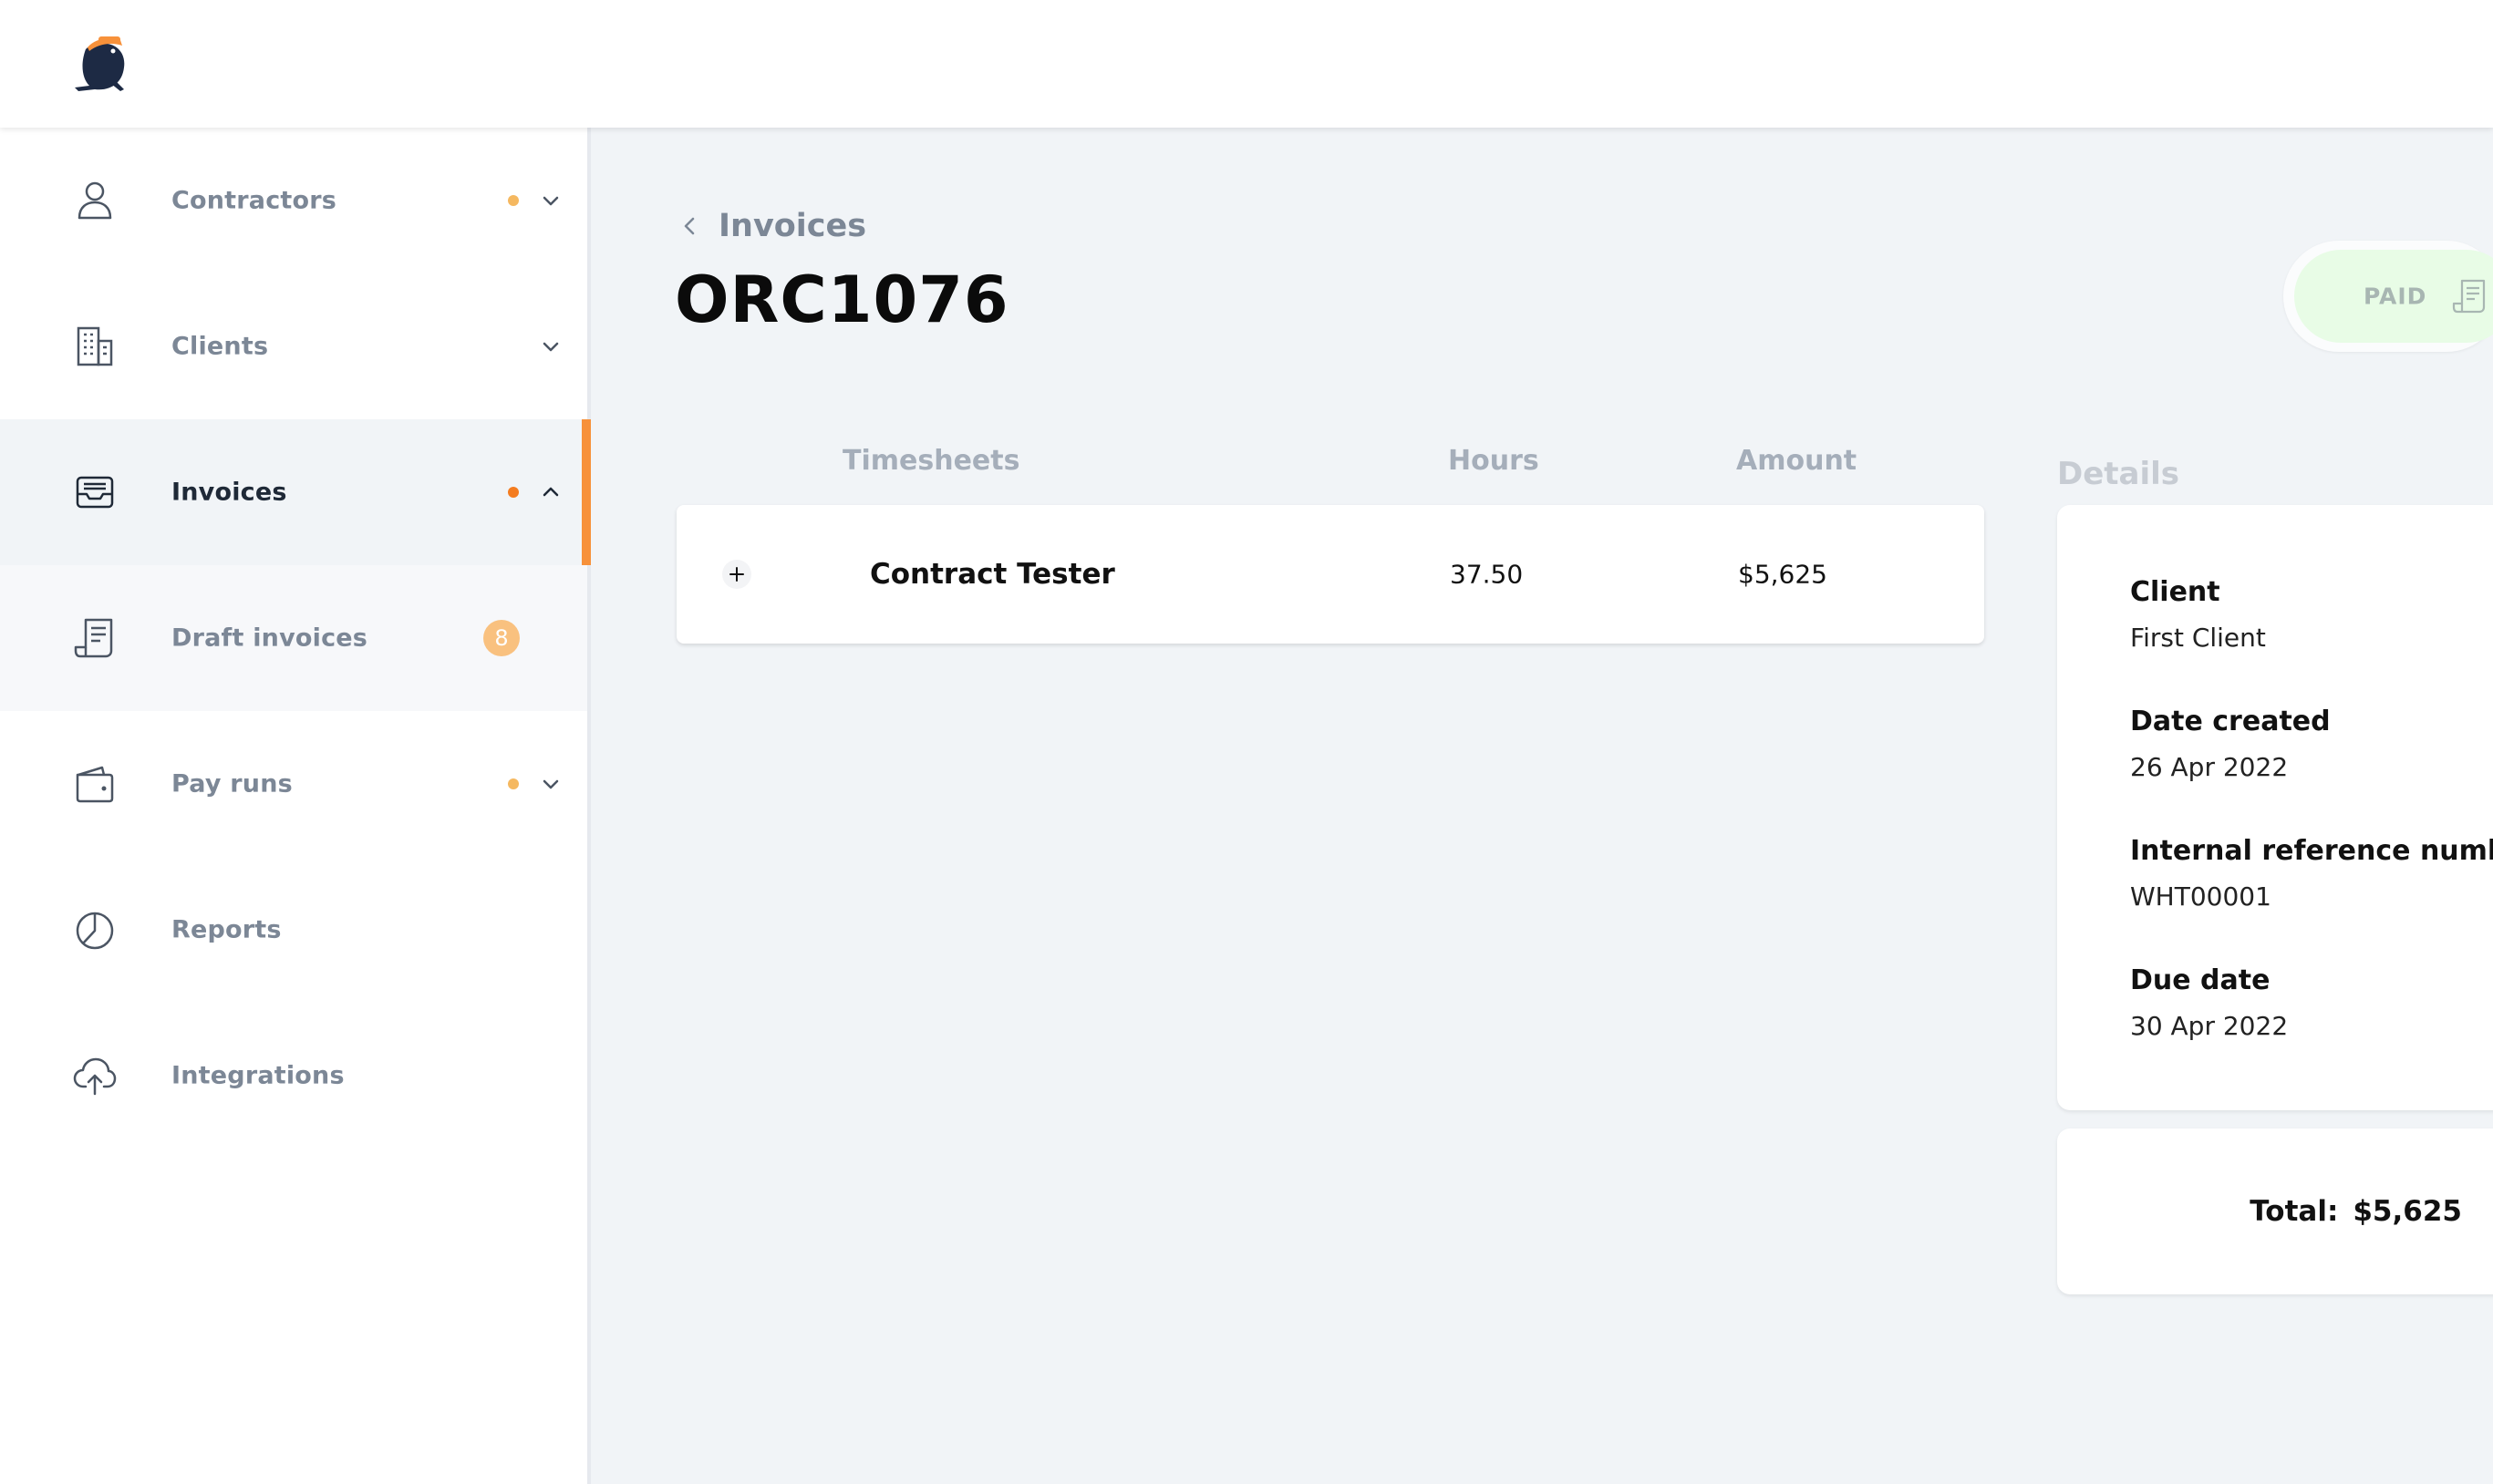 Image resolution: width=2493 pixels, height=1484 pixels. I want to click on detail-client: Client First Client, so click(2198, 614).